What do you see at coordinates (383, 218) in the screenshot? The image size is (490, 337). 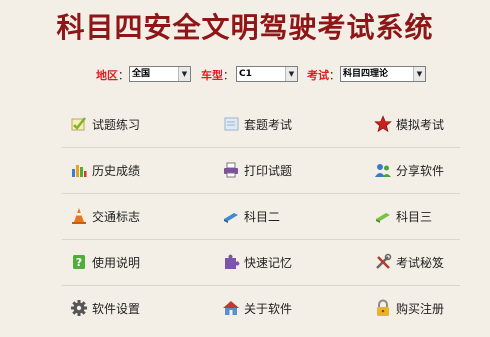 I see `green-eraser-icon` at bounding box center [383, 218].